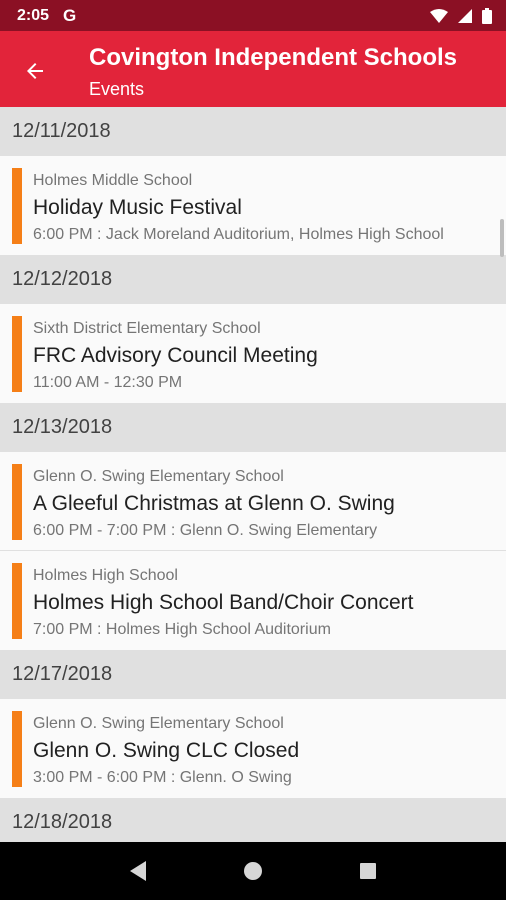 Image resolution: width=506 pixels, height=900 pixels. Describe the element at coordinates (465, 15) in the screenshot. I see `signal-icon` at that location.